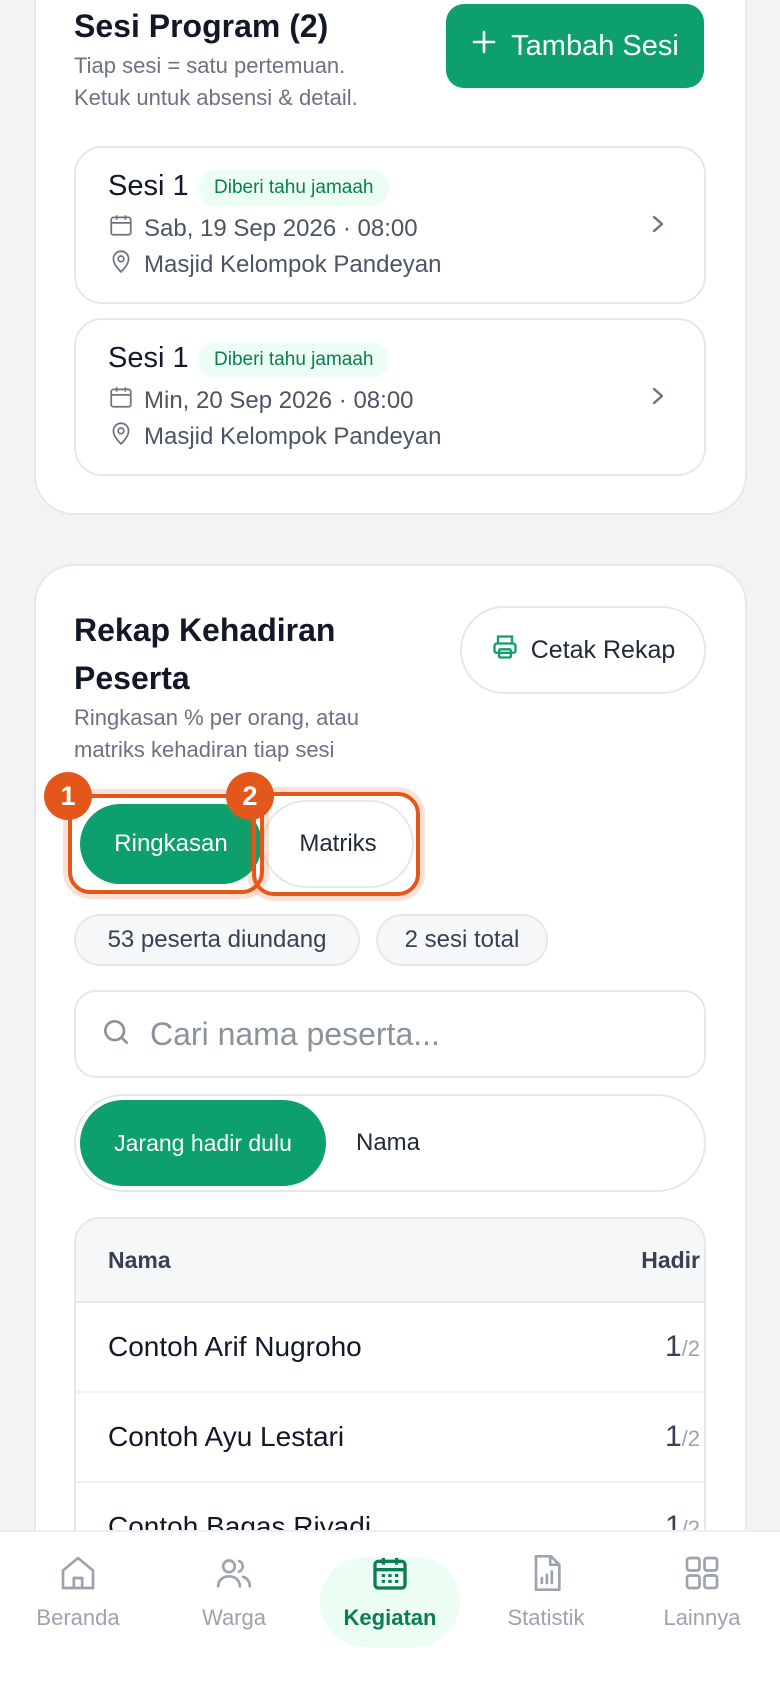 This screenshot has height=1688, width=780. What do you see at coordinates (234, 1576) in the screenshot?
I see `users-icon` at bounding box center [234, 1576].